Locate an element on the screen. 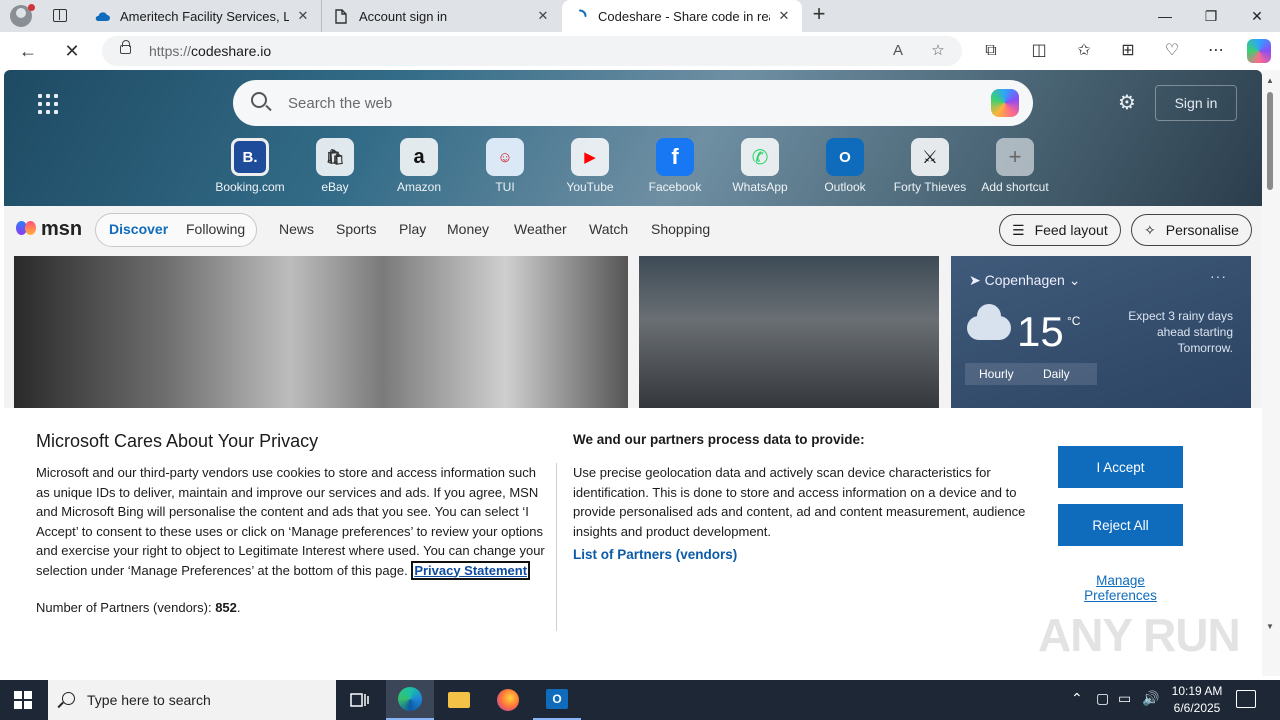 The height and width of the screenshot is (720, 1280). search-input is located at coordinates (628, 103).